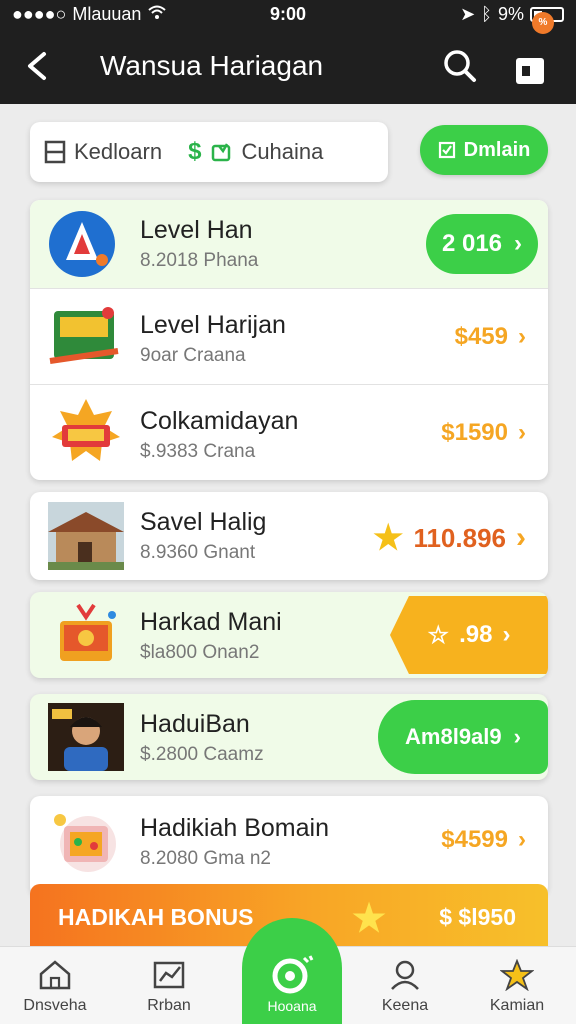 The height and width of the screenshot is (1024, 576). Describe the element at coordinates (198, 552) in the screenshot. I see `item-subtitle: 8.9360 Gnant` at that location.